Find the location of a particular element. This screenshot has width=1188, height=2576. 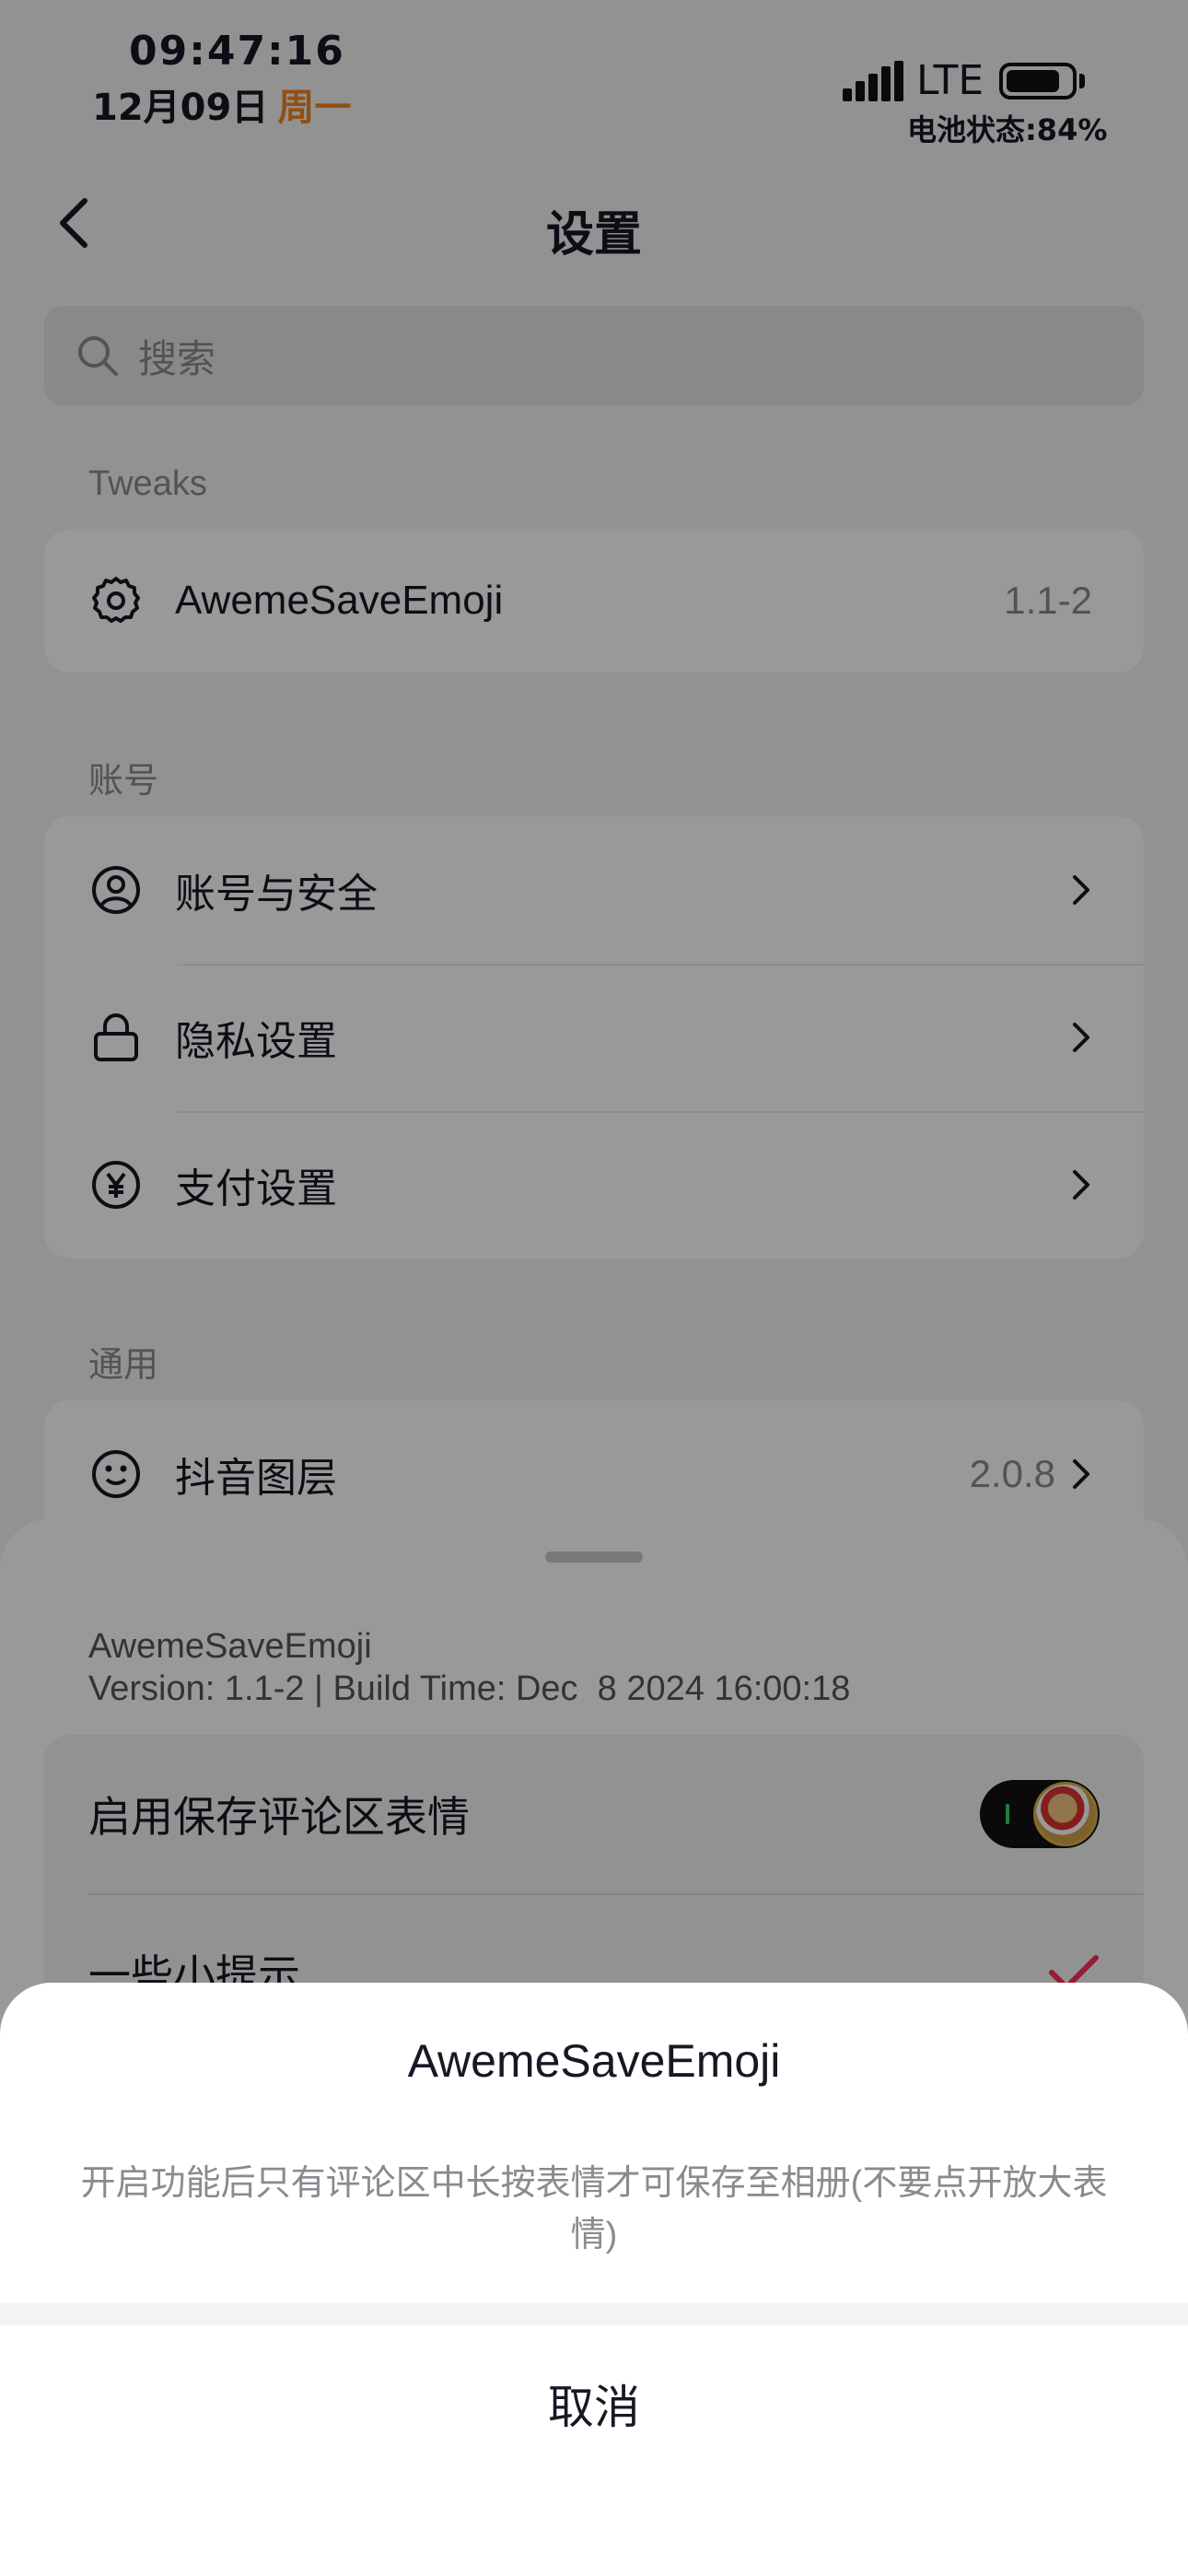

cancel-button: 取消 is located at coordinates (594, 2403).